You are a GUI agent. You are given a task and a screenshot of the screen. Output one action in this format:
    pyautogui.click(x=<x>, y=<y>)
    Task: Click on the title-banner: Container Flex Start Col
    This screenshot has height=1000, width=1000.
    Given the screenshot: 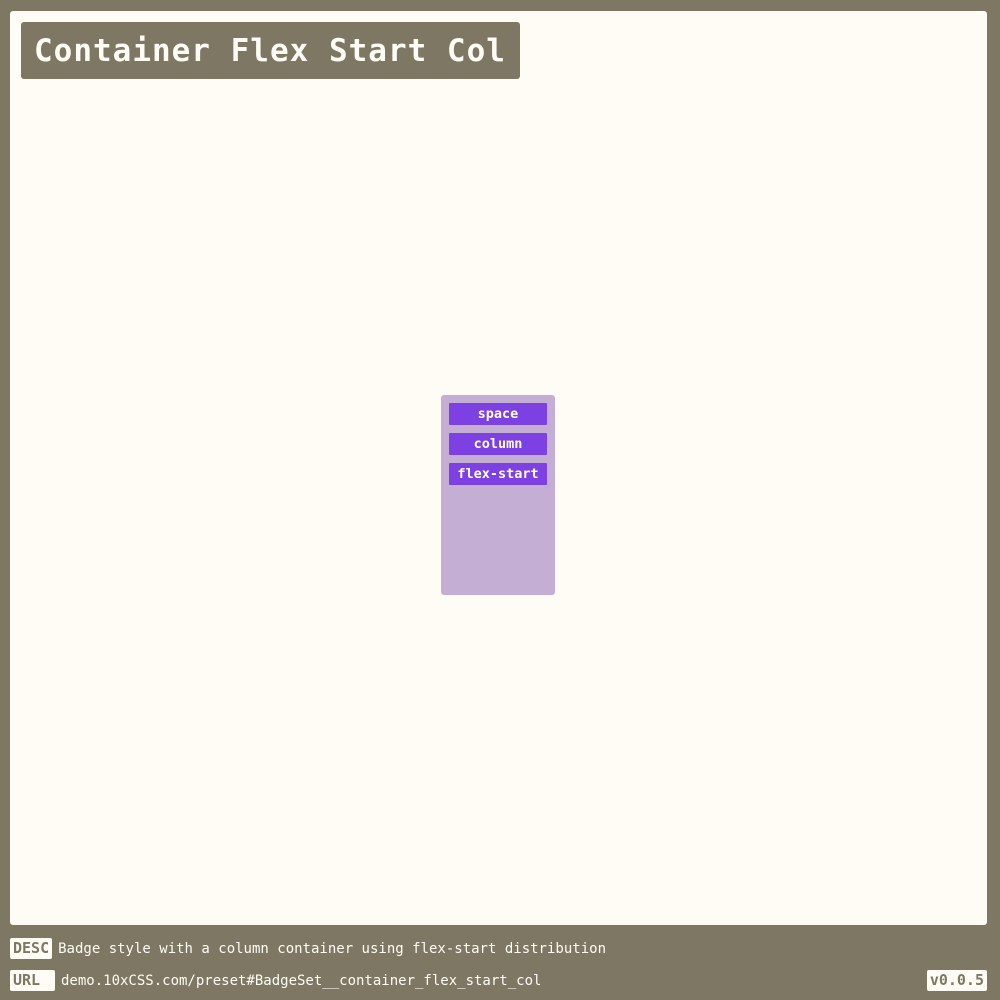 What is the action you would take?
    pyautogui.click(x=270, y=50)
    